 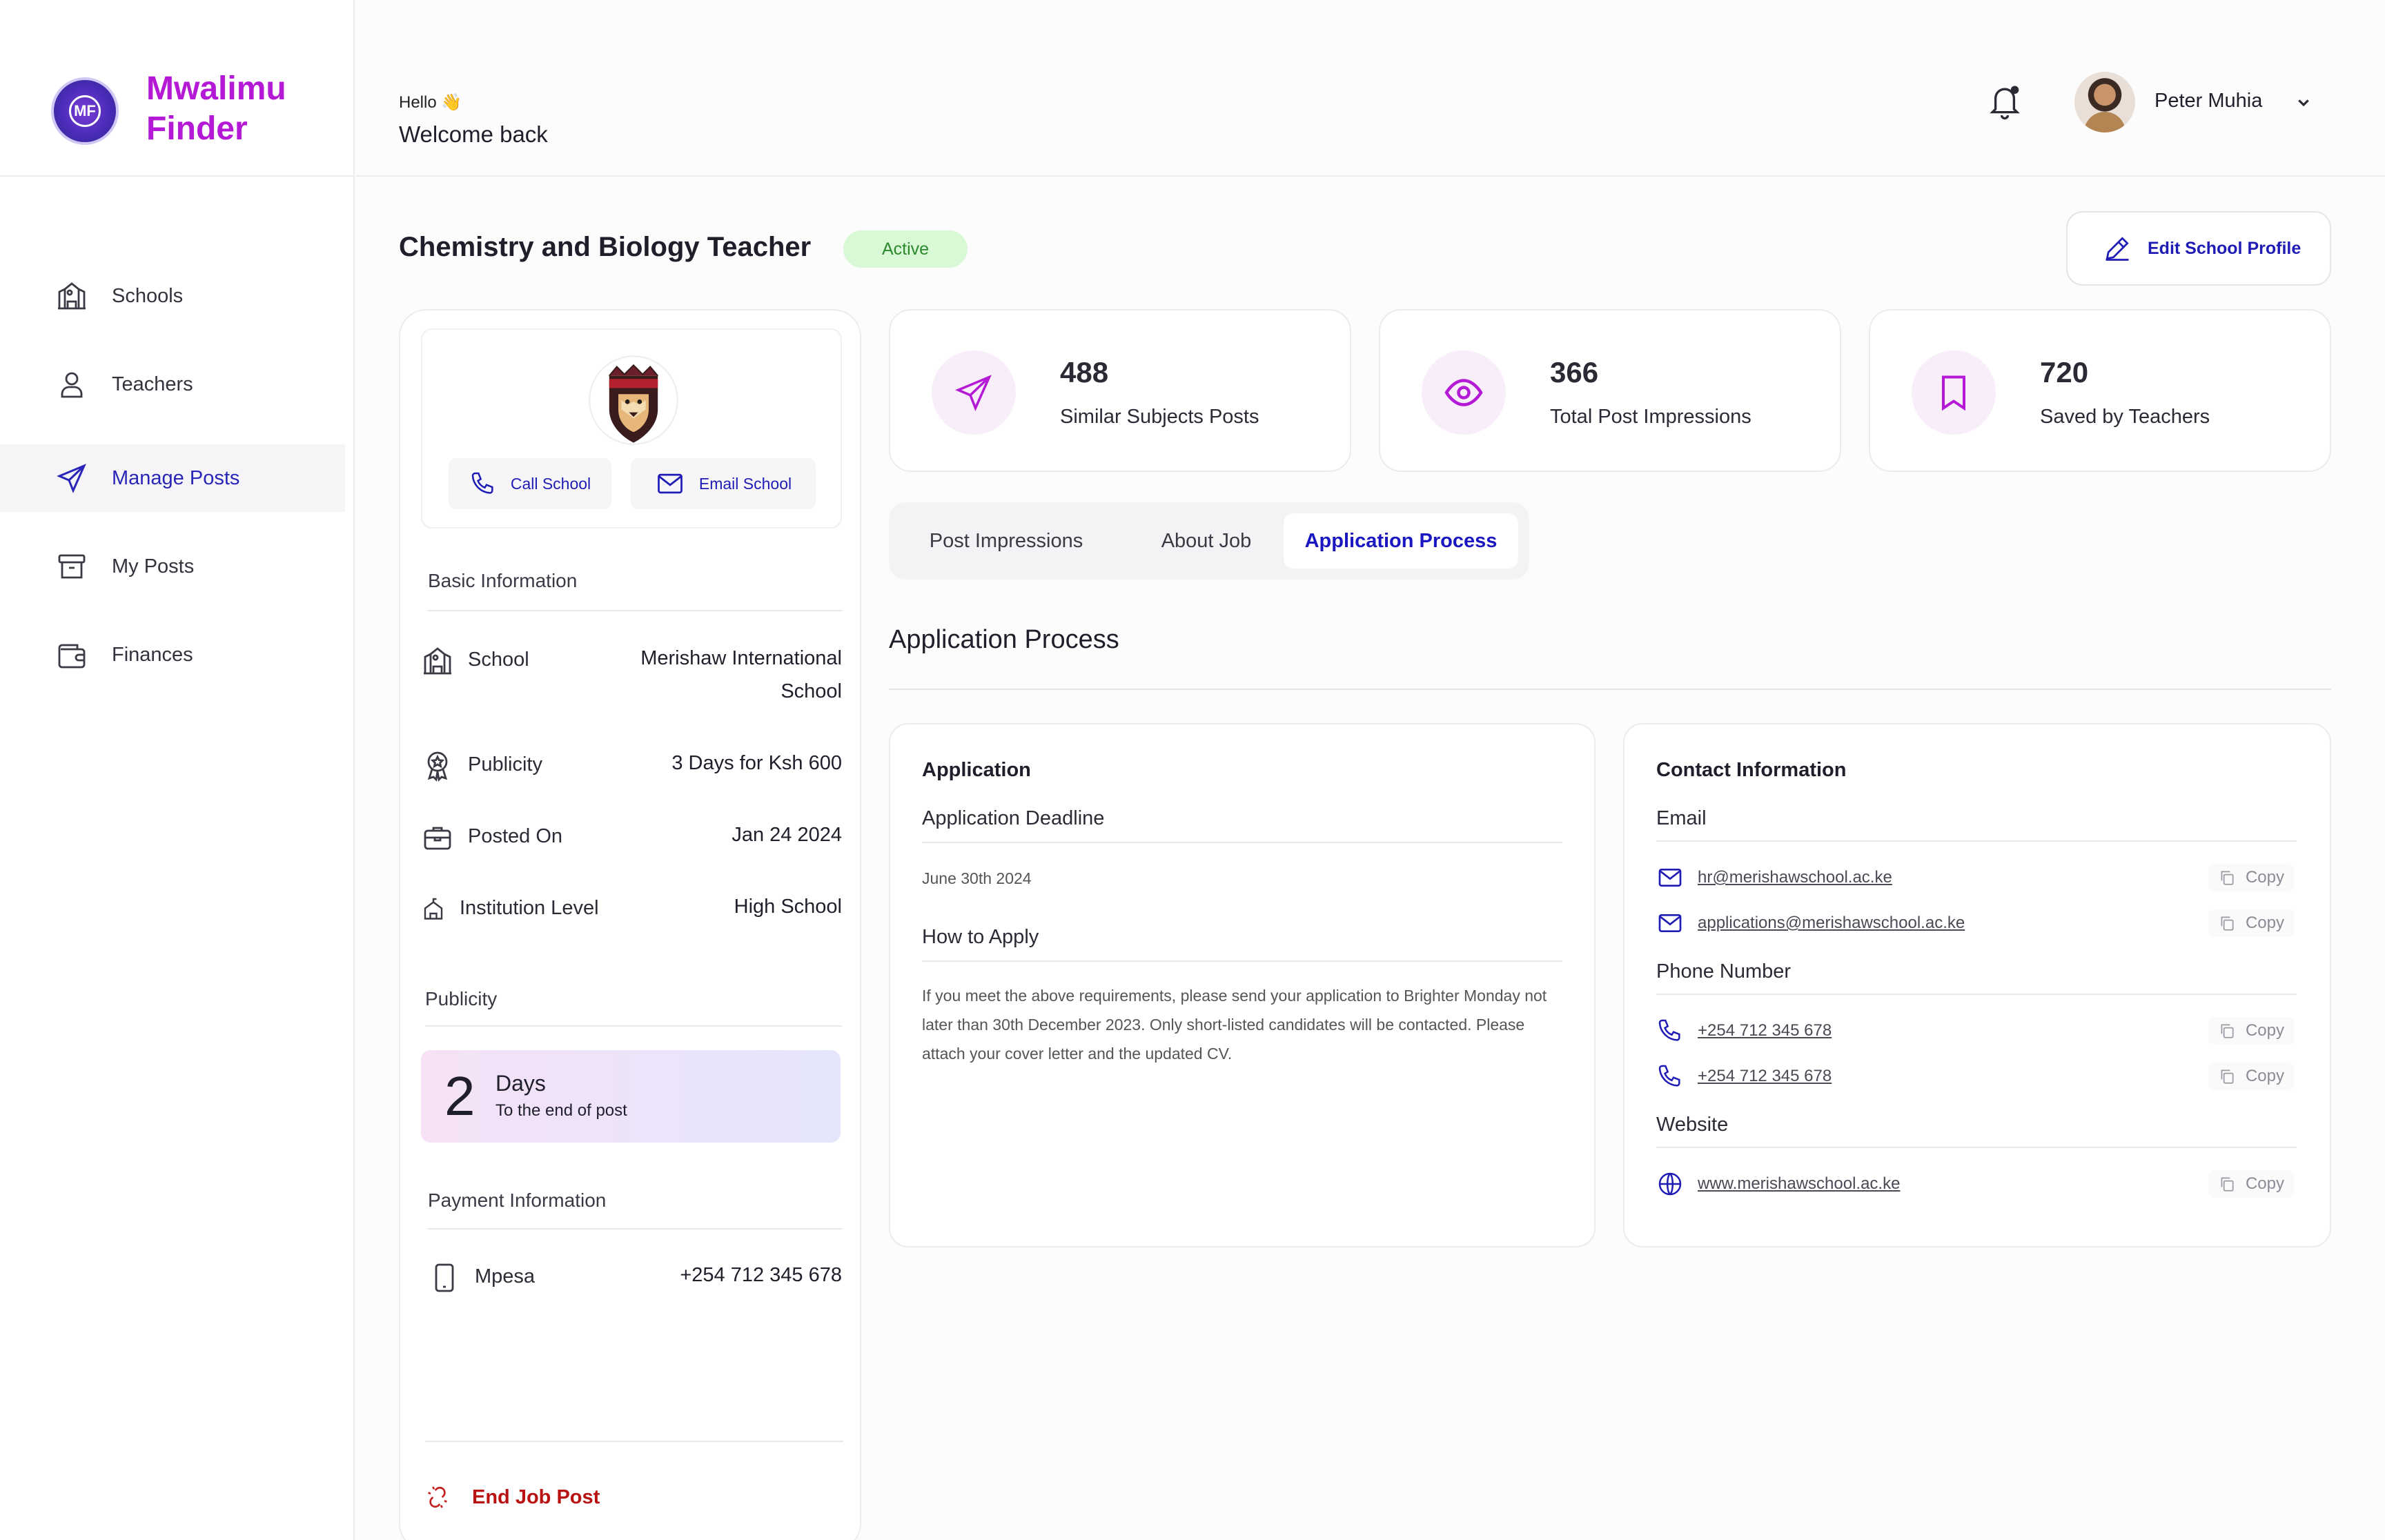 What do you see at coordinates (976, 770) in the screenshot?
I see `application-title: Application` at bounding box center [976, 770].